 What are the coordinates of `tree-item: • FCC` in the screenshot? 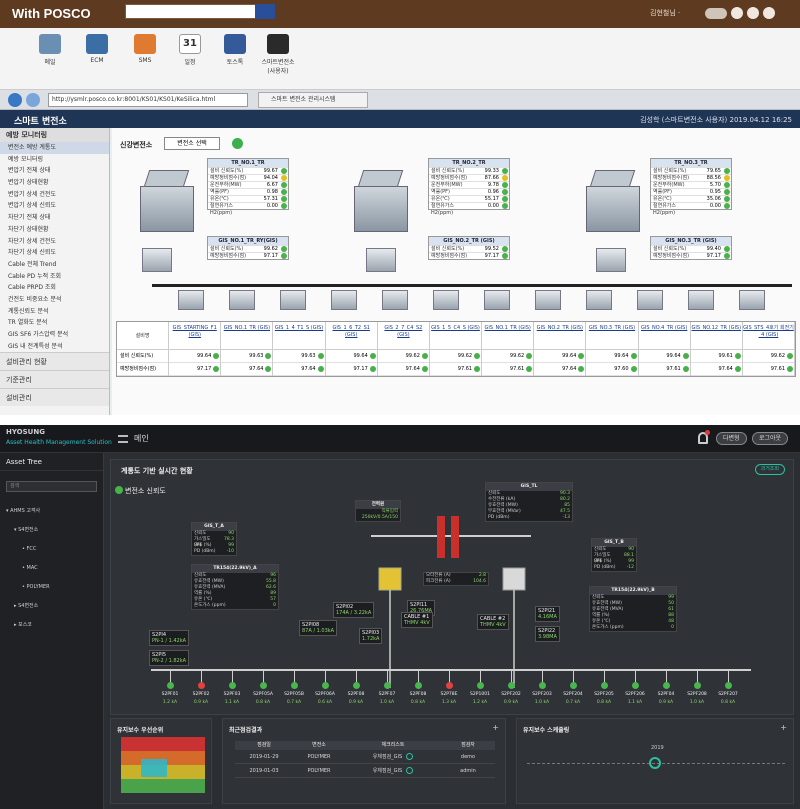 It's located at (51, 549).